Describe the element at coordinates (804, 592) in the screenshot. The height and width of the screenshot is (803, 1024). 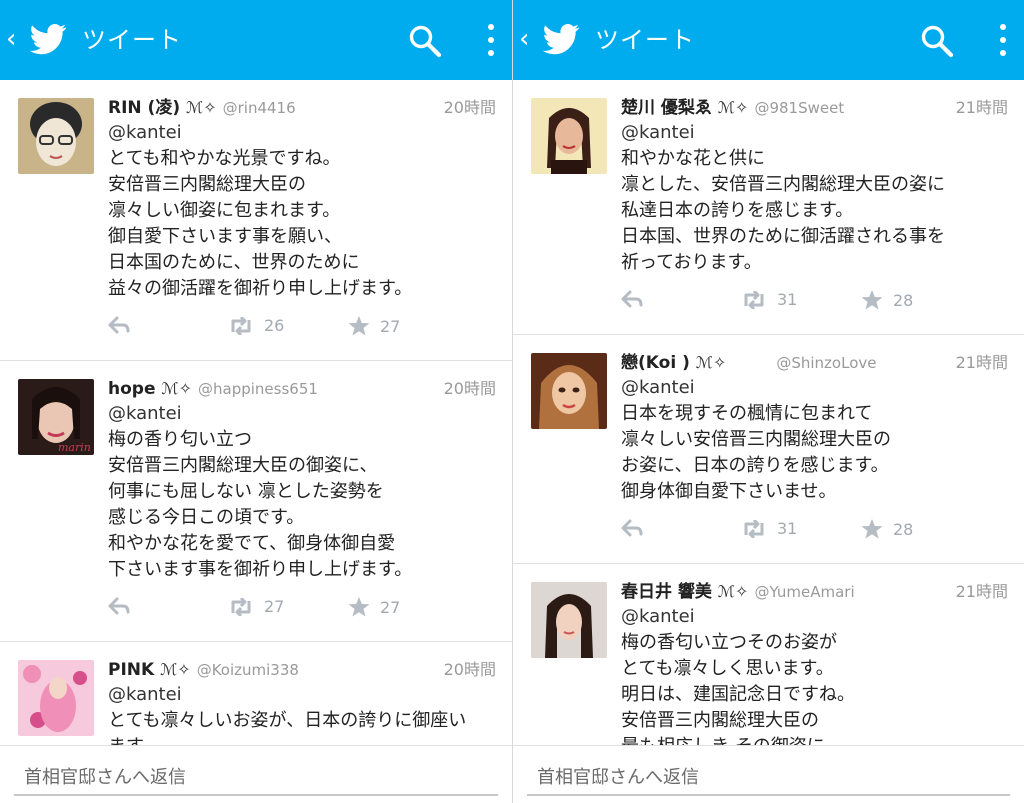
I see `user-handle: @YumeAmari` at that location.